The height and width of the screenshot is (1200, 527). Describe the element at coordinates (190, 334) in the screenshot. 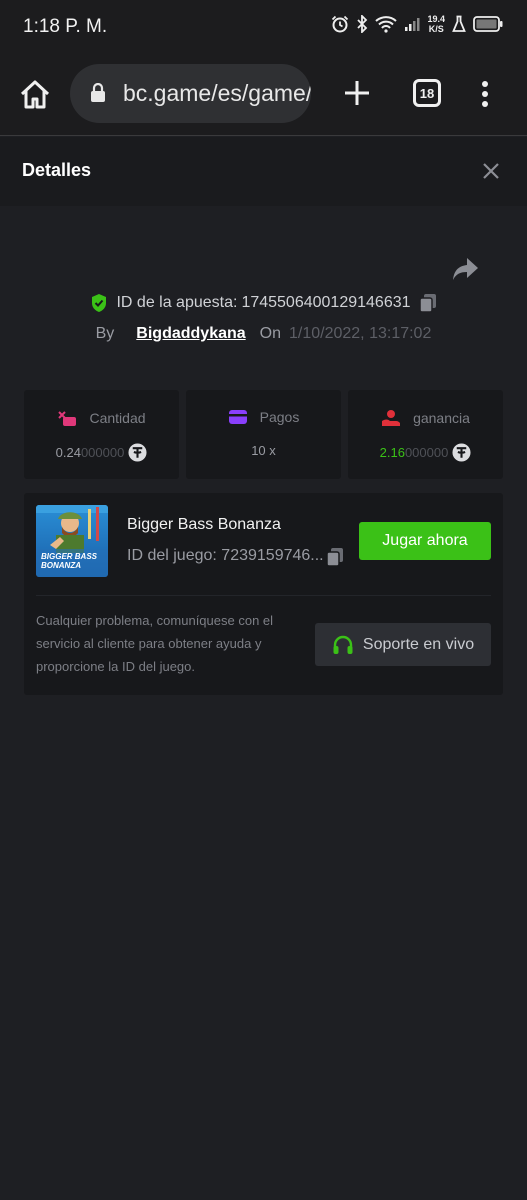

I see `username-link: Bigdaddykana` at that location.